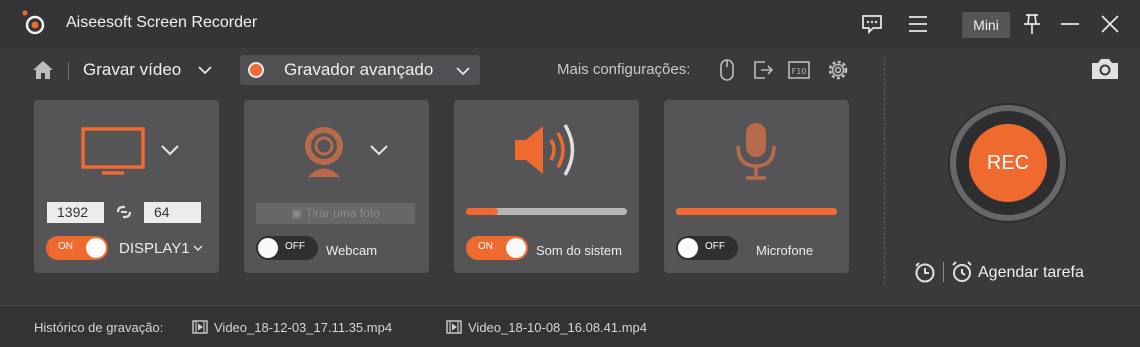 This screenshot has height=347, width=1140. I want to click on monitor-icon, so click(113, 151).